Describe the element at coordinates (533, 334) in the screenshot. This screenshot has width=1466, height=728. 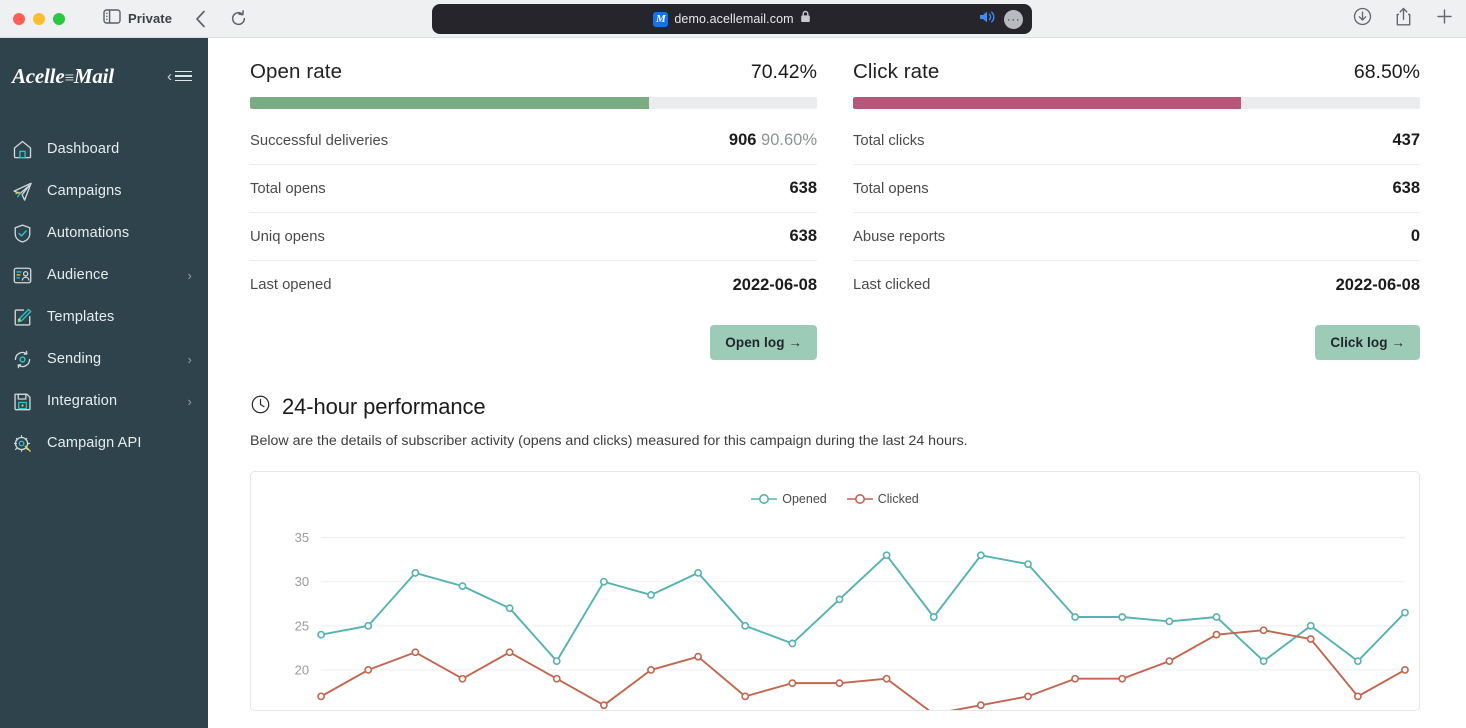
I see `open-card-actions: Open log →` at that location.